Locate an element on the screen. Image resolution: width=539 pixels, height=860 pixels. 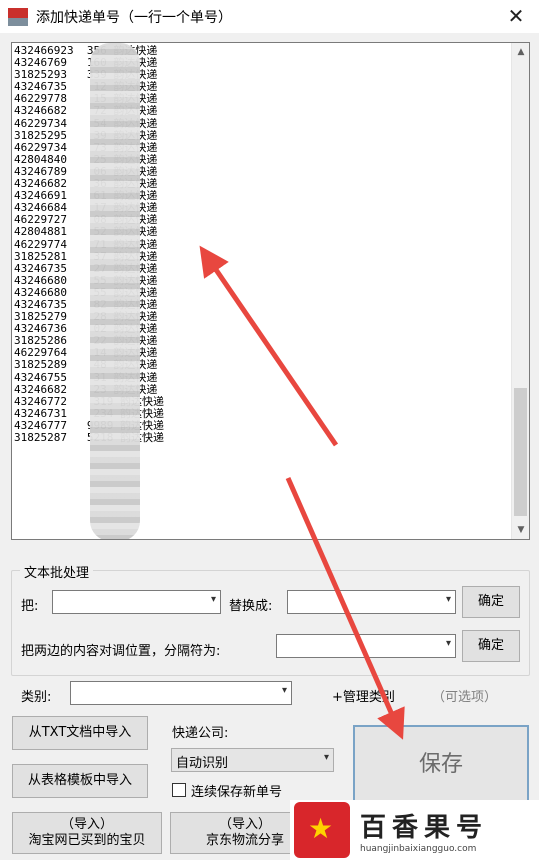
import-txt-button: 从TXT文档中导入 is located at coordinates (80, 733).